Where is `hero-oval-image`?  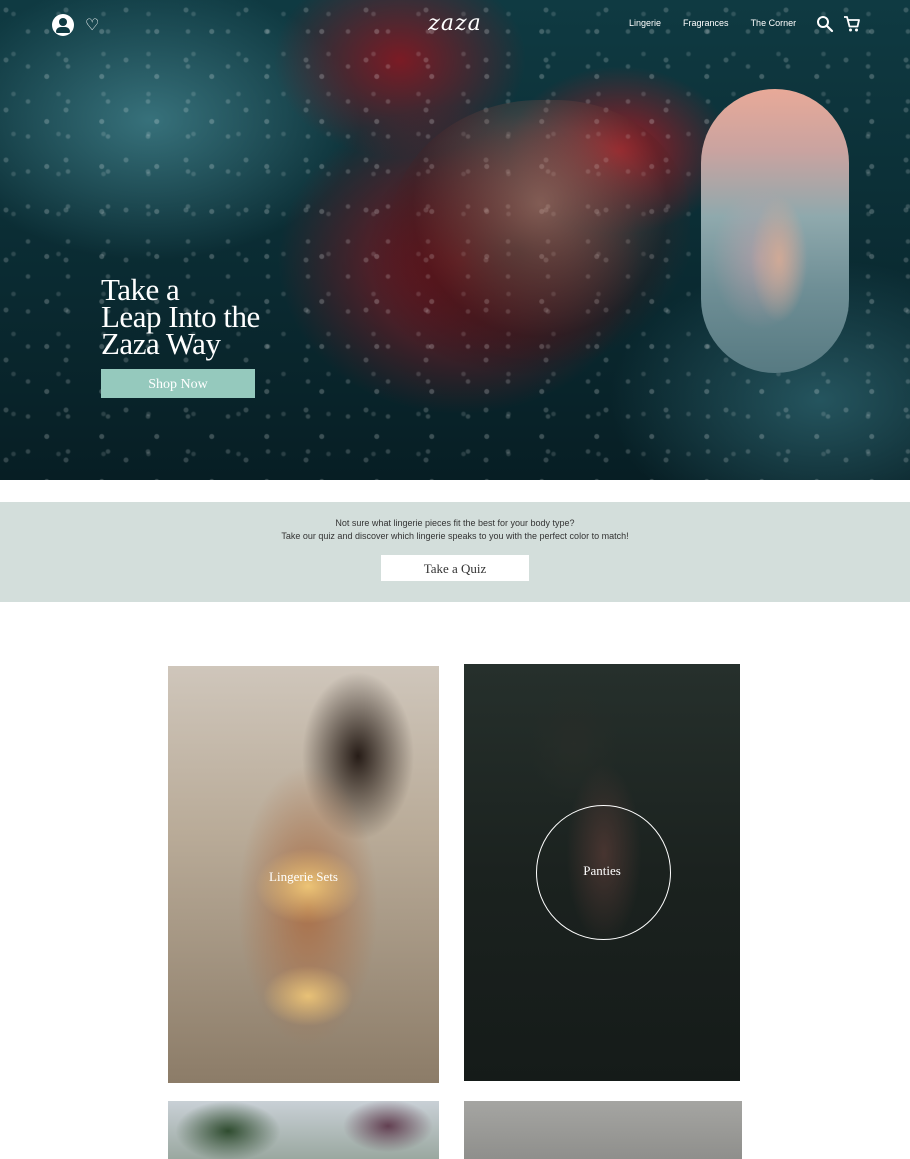
hero-oval-image is located at coordinates (775, 231).